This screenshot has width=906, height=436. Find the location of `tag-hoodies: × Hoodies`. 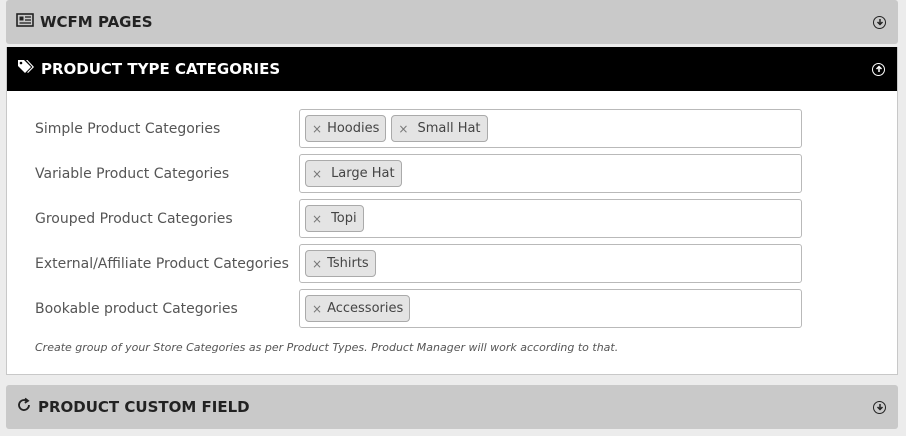

tag-hoodies: × Hoodies is located at coordinates (346, 128).